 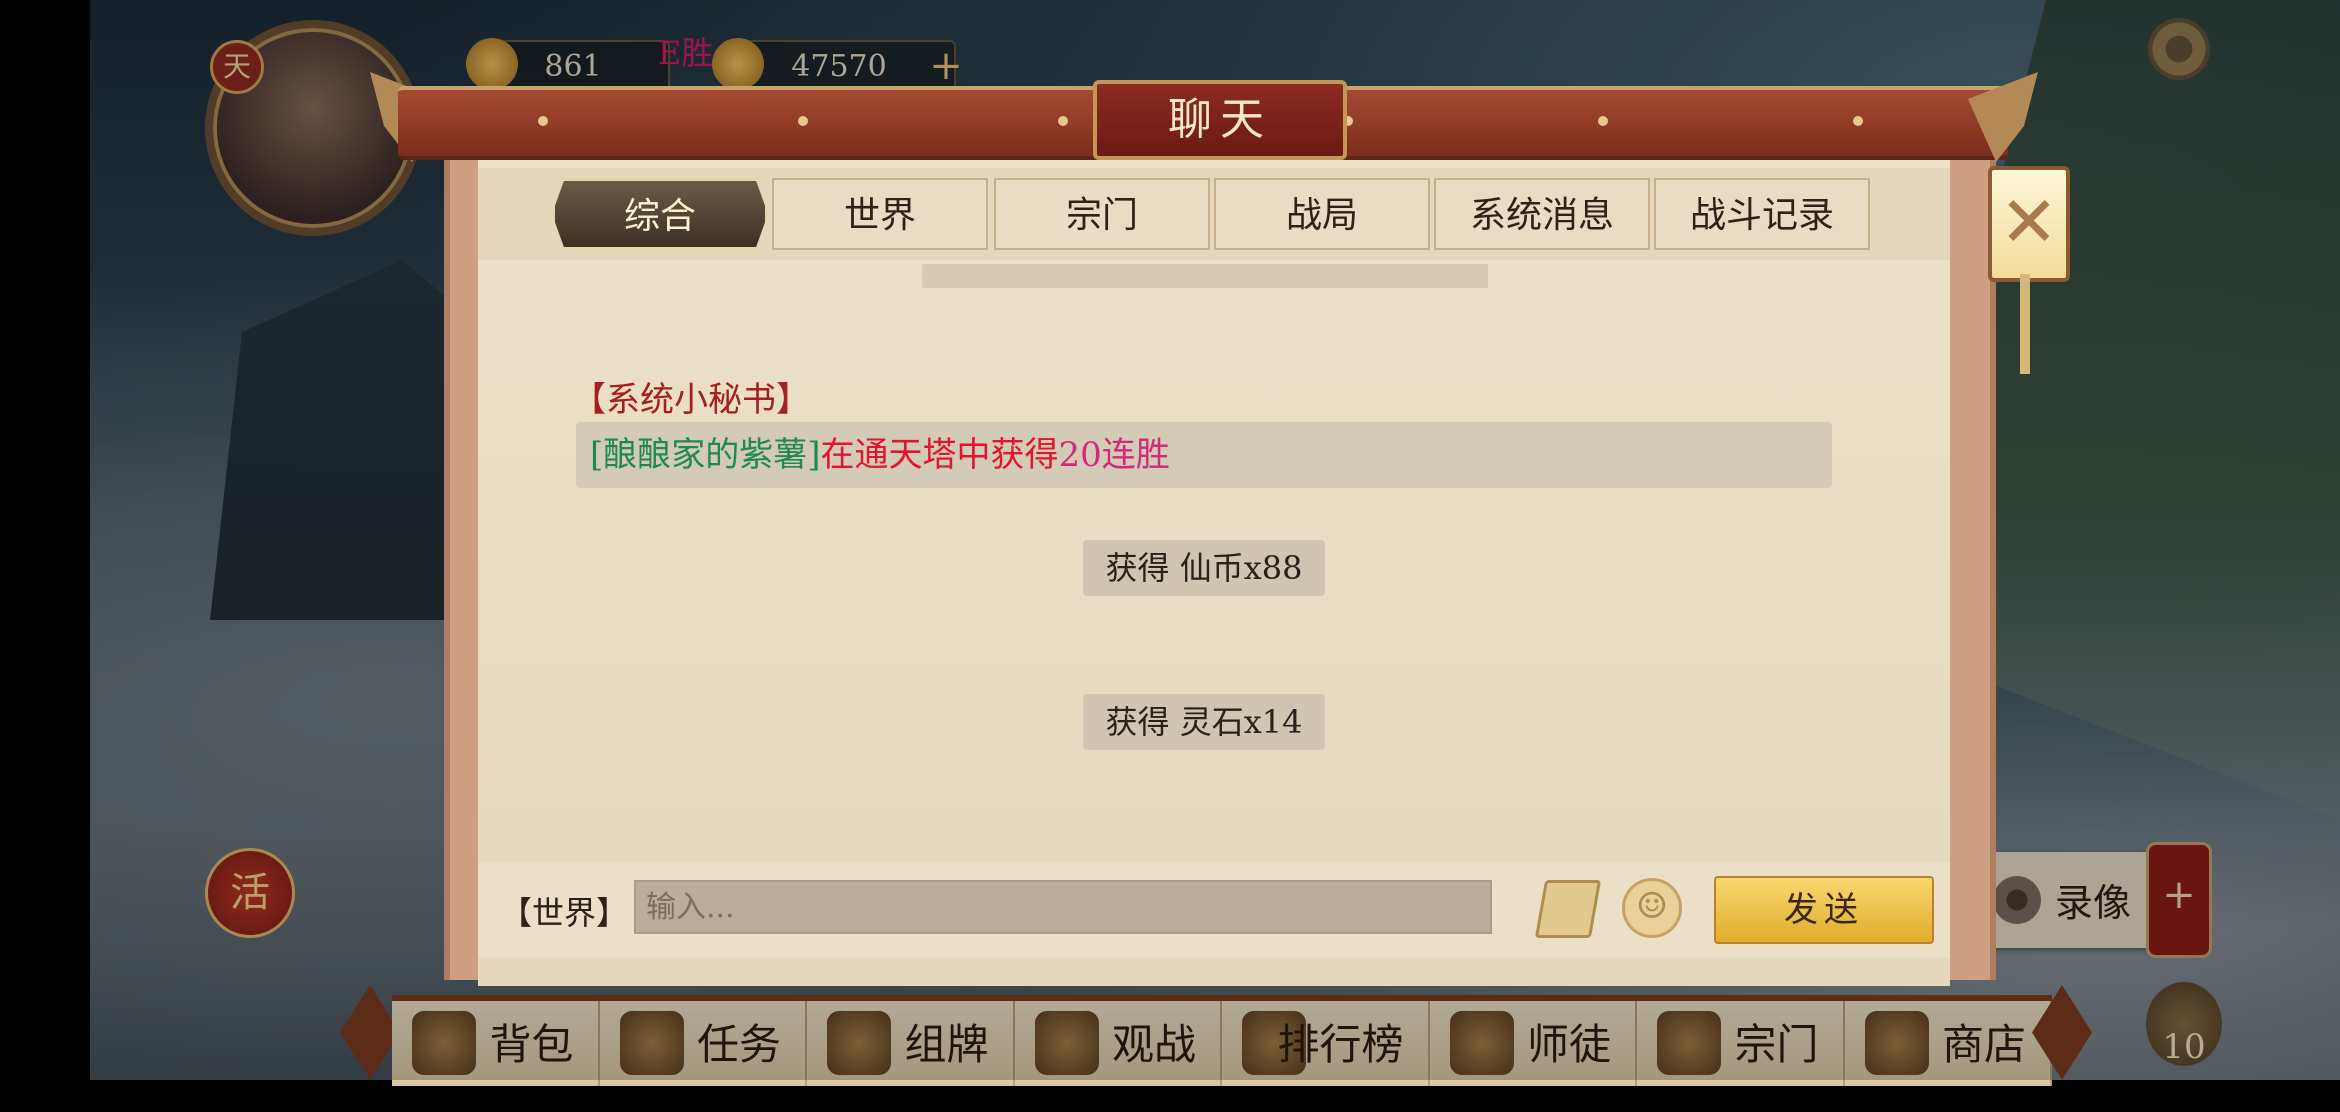 What do you see at coordinates (1204, 568) in the screenshot?
I see `reward-notice: 获得 仙币x88` at bounding box center [1204, 568].